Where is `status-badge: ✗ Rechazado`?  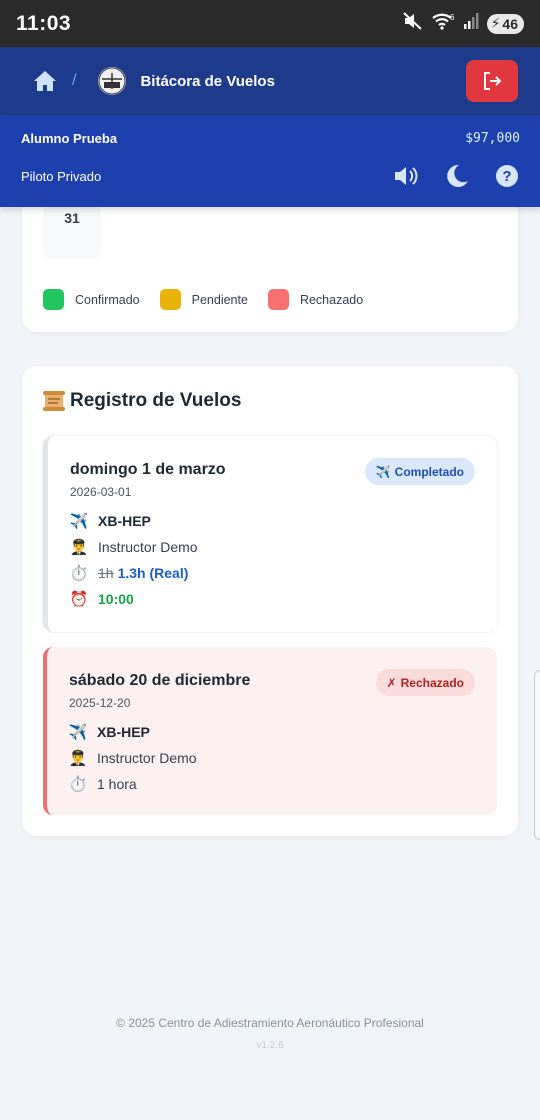 status-badge: ✗ Rechazado is located at coordinates (425, 682).